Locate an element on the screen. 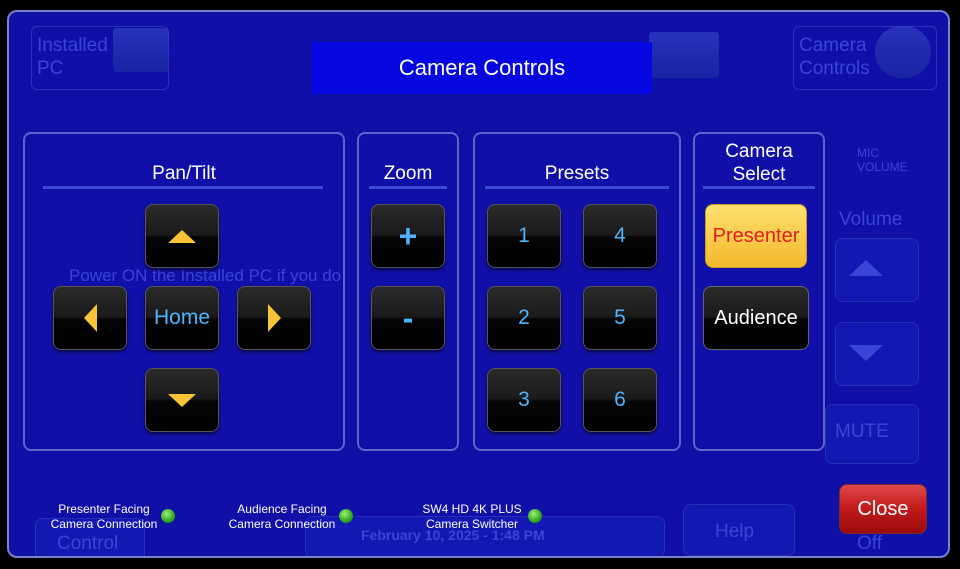 The width and height of the screenshot is (960, 569). audience-camera-connection-status: Audience Facing Camera Connection is located at coordinates (282, 516).